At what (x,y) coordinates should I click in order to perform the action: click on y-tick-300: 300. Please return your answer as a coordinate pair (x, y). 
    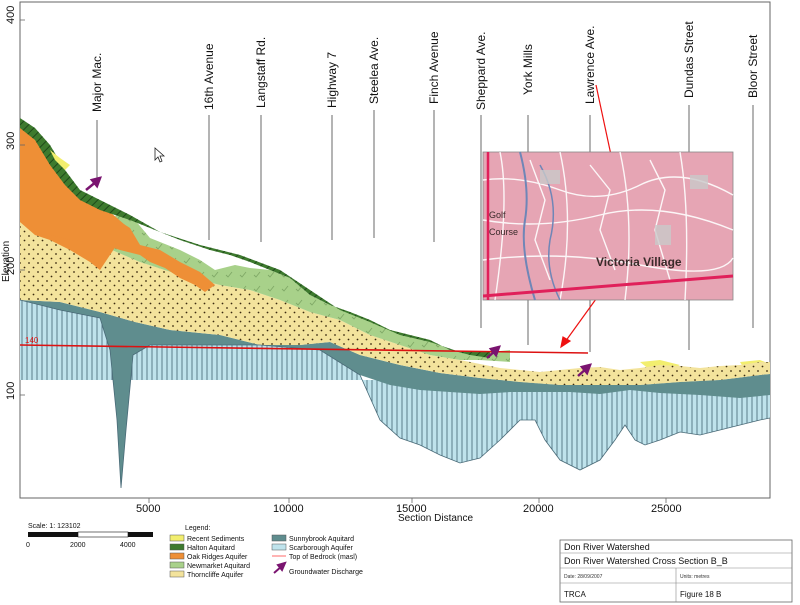
    Looking at the image, I should click on (11, 141).